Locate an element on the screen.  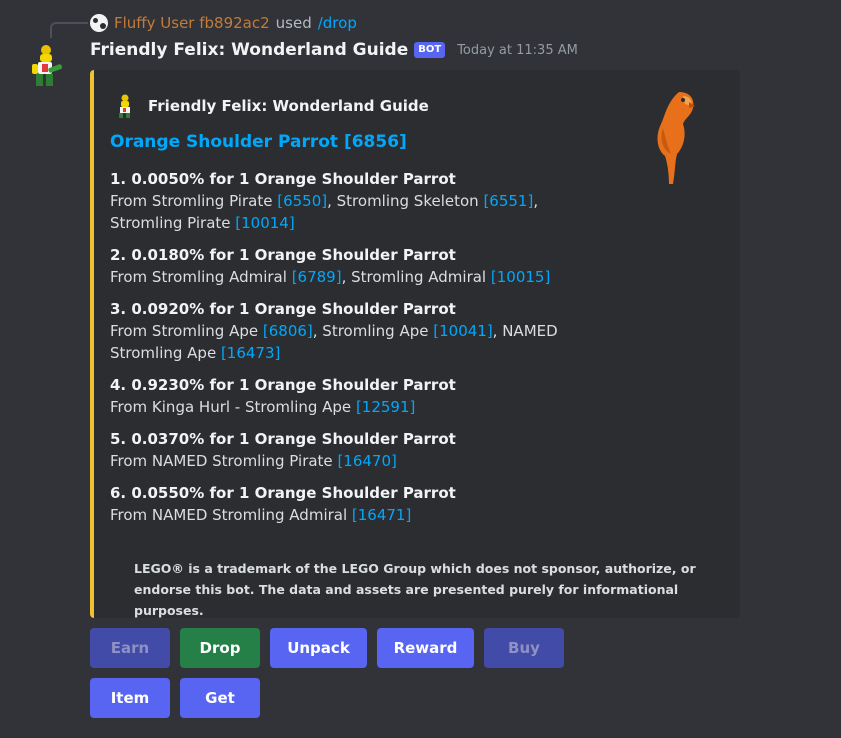
source-id-link: [6789] is located at coordinates (317, 277).